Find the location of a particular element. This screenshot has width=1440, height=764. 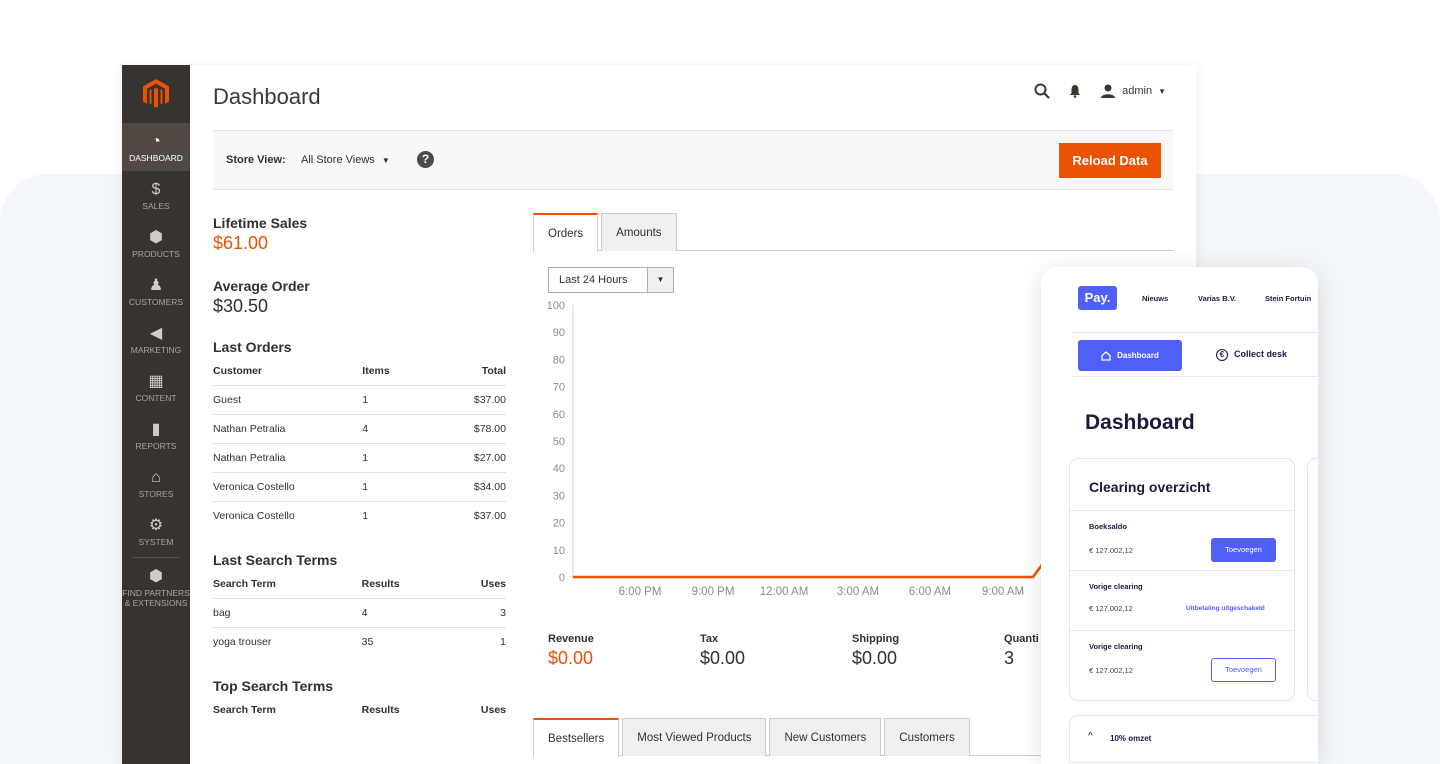

table-cell: $37.00 is located at coordinates (476, 400).